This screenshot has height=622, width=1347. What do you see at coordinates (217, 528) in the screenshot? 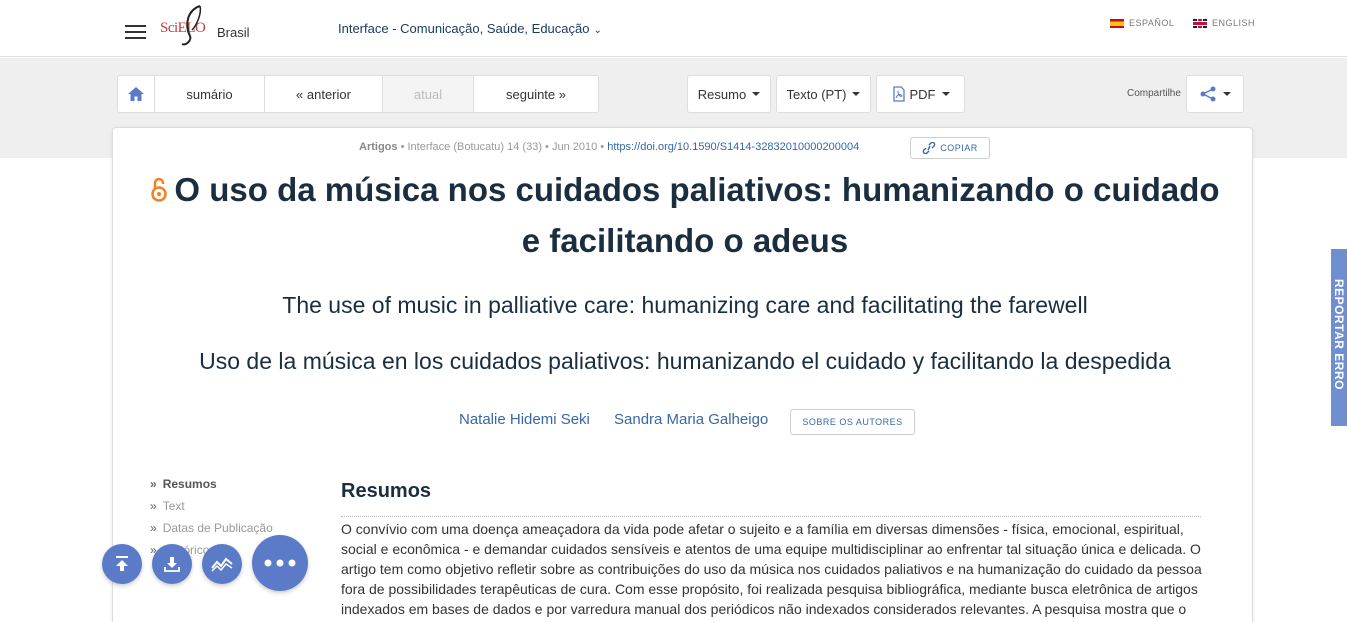
I see `sidenav-item-label: Datas de Publicação` at bounding box center [217, 528].